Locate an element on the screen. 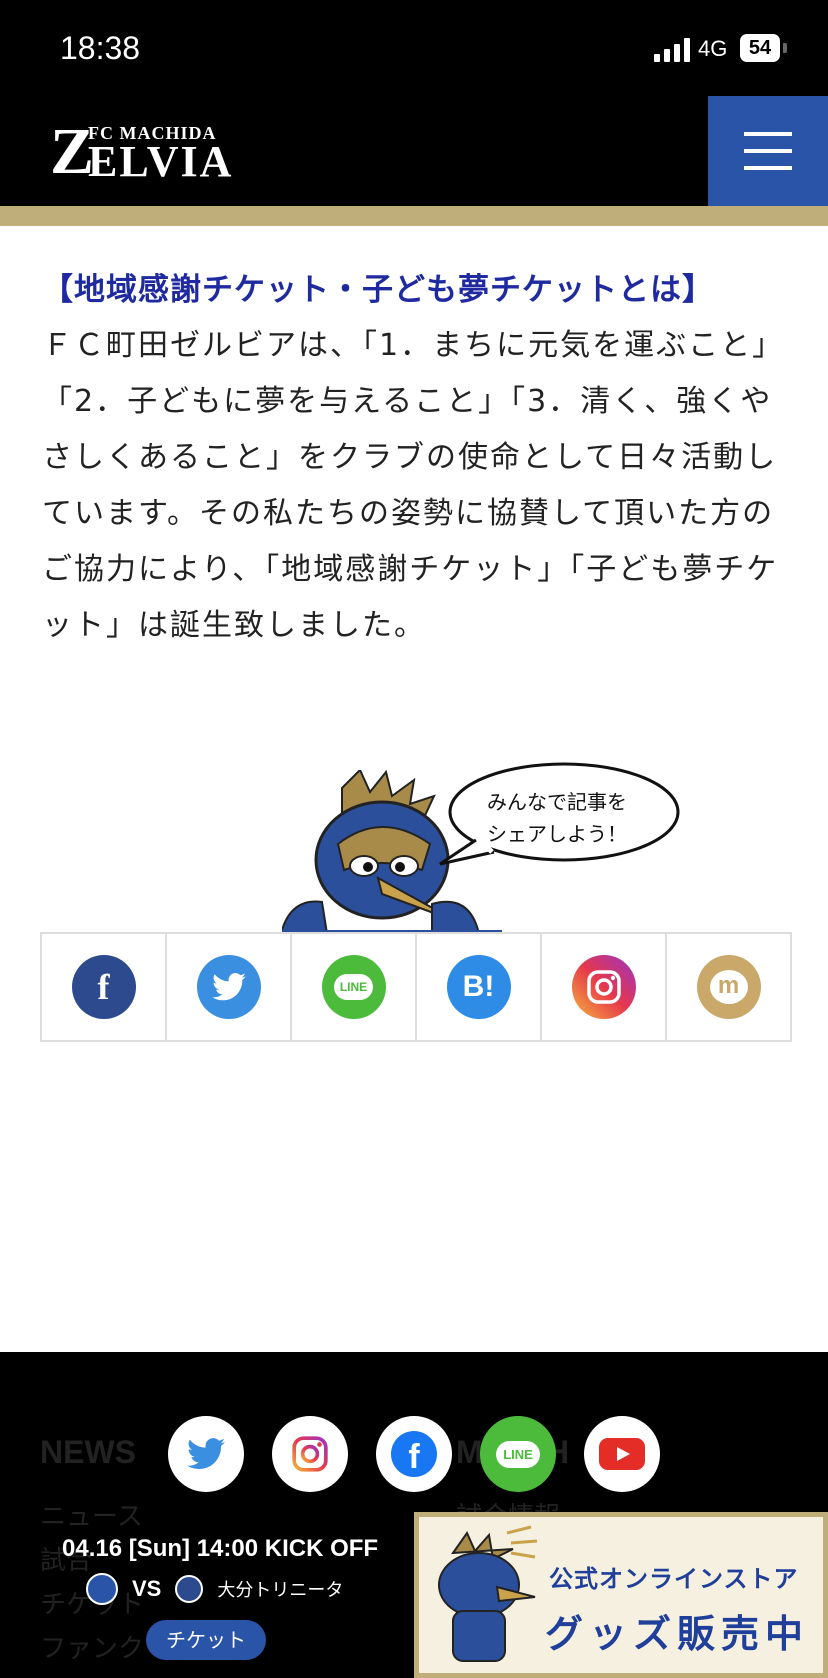 This screenshot has width=828, height=1678. footer-news-item: ファンク is located at coordinates (92, 1646).